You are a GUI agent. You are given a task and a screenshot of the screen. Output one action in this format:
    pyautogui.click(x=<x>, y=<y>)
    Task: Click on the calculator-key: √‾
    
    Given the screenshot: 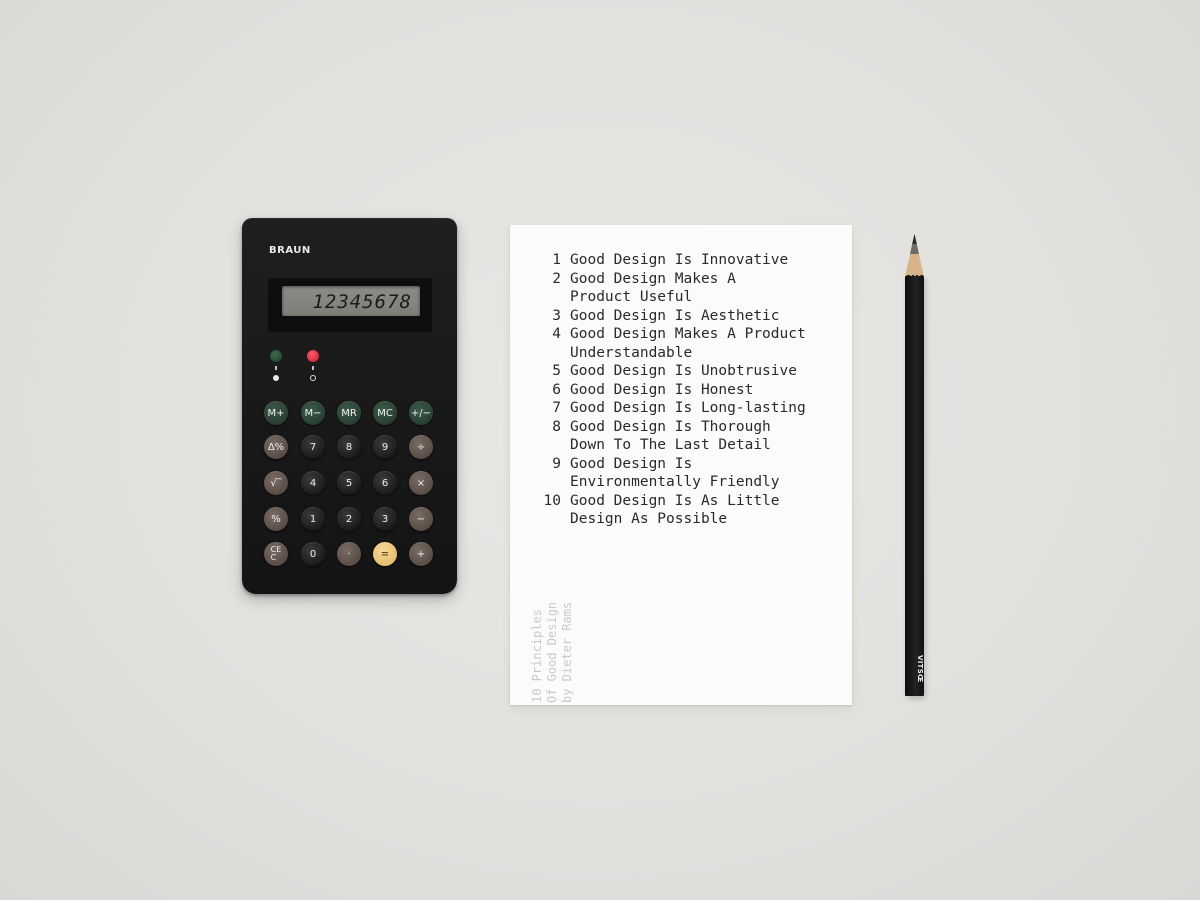 What is the action you would take?
    pyautogui.click(x=276, y=483)
    